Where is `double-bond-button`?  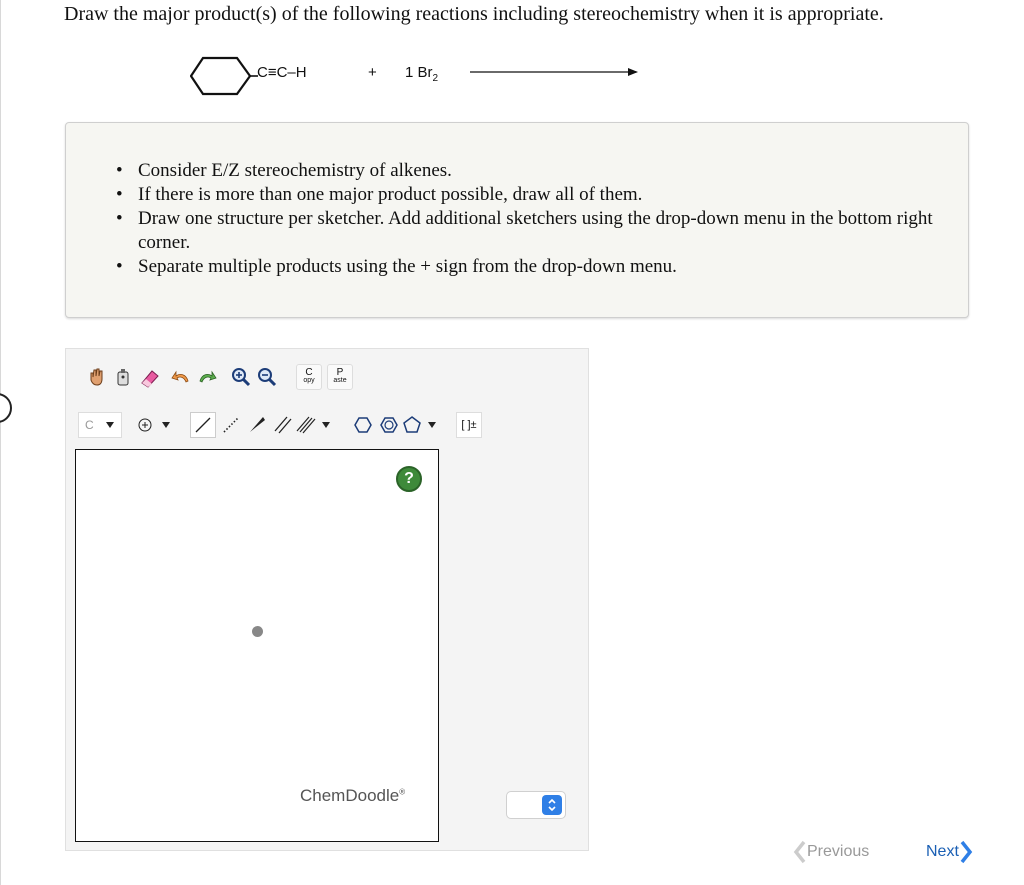
double-bond-button is located at coordinates (283, 425).